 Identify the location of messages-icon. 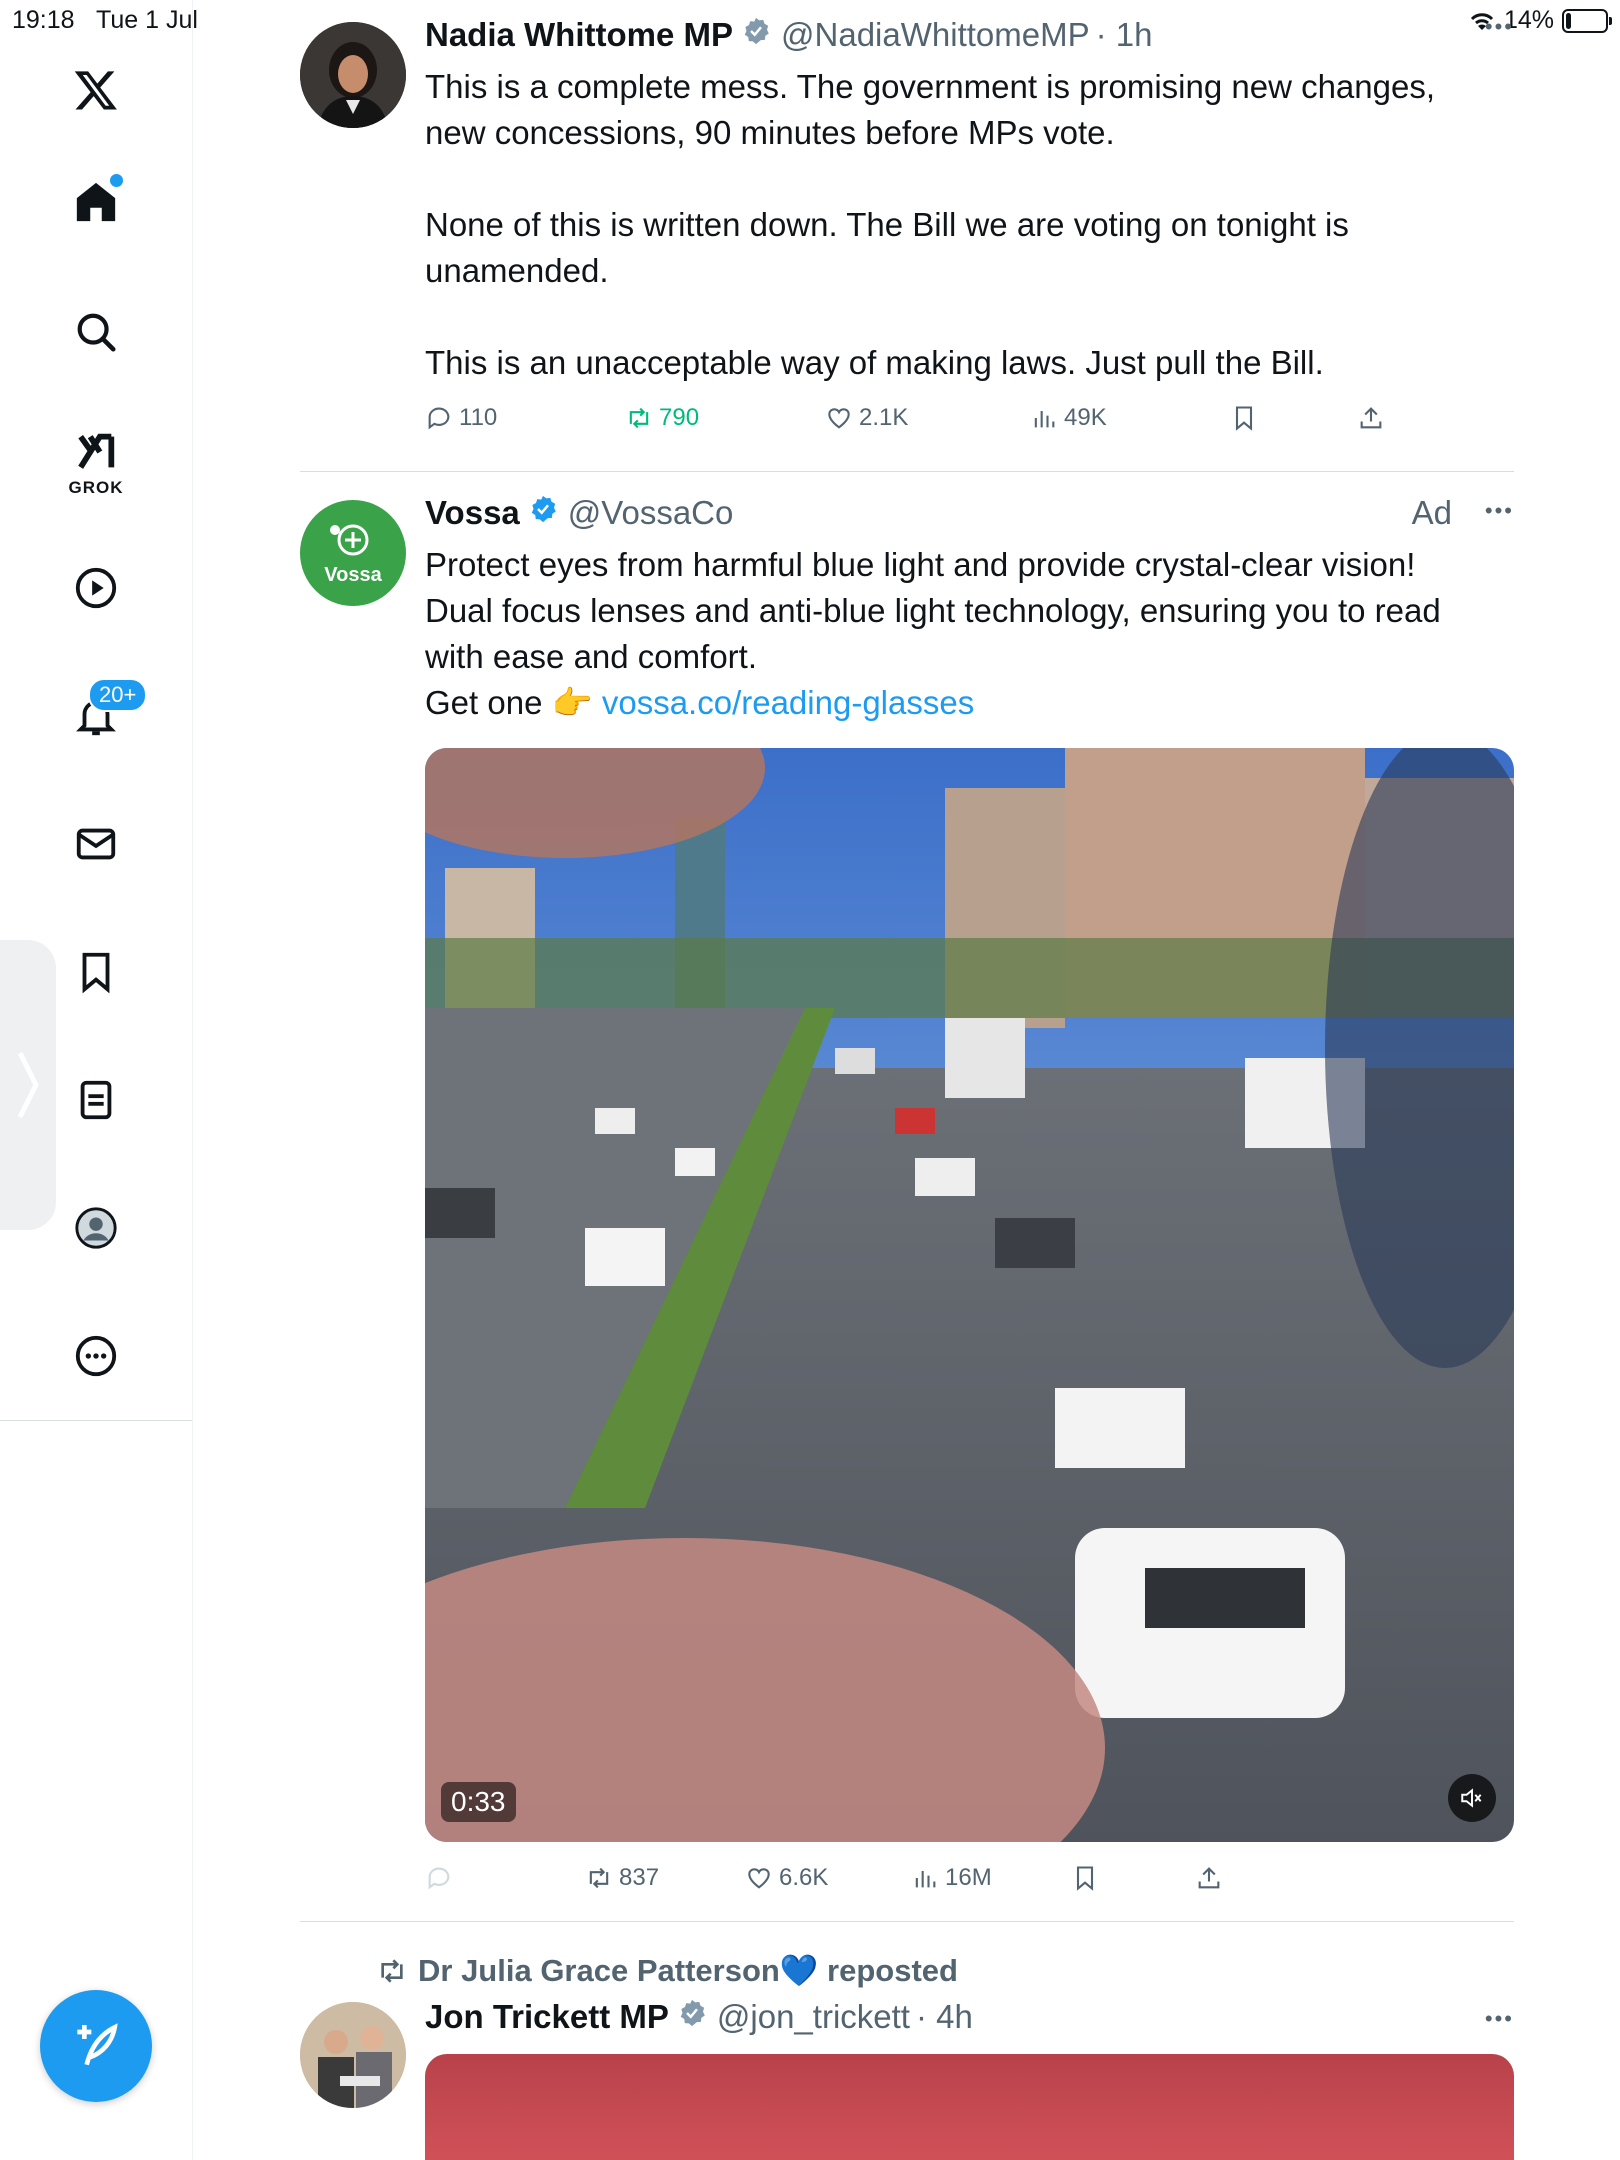
(96, 844).